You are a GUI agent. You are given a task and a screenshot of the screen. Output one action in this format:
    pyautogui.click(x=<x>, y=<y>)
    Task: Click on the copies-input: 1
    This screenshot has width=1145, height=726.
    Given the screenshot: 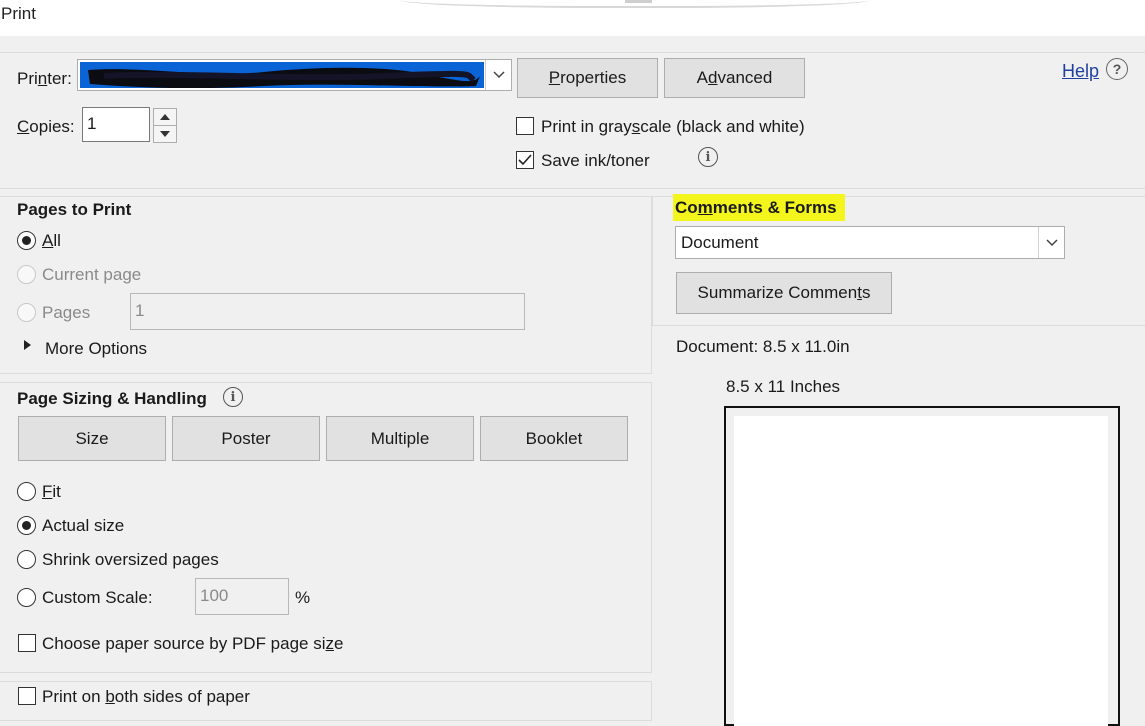 What is the action you would take?
    pyautogui.click(x=116, y=124)
    